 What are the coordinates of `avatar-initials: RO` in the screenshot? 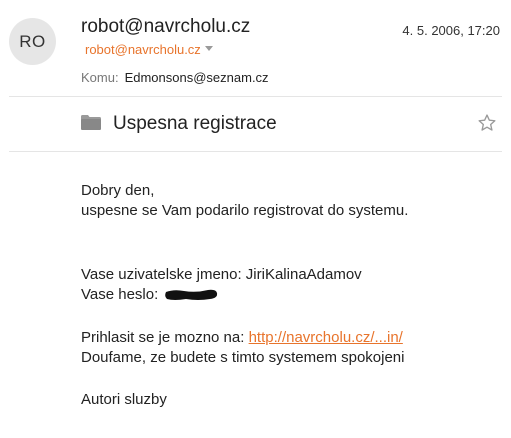 It's located at (32, 41).